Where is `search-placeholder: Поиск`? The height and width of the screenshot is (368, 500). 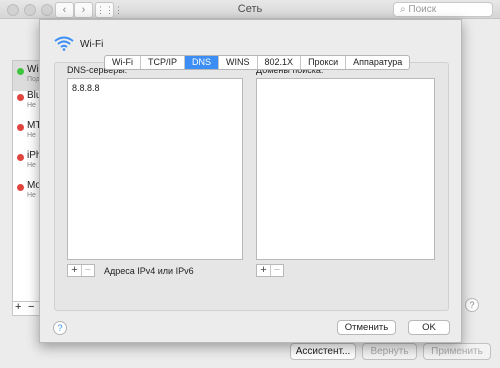 search-placeholder: Поиск is located at coordinates (422, 9).